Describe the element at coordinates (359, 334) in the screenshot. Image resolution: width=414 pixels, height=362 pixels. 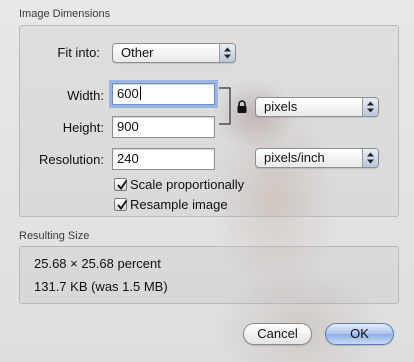
I see `ok-button: OK` at that location.